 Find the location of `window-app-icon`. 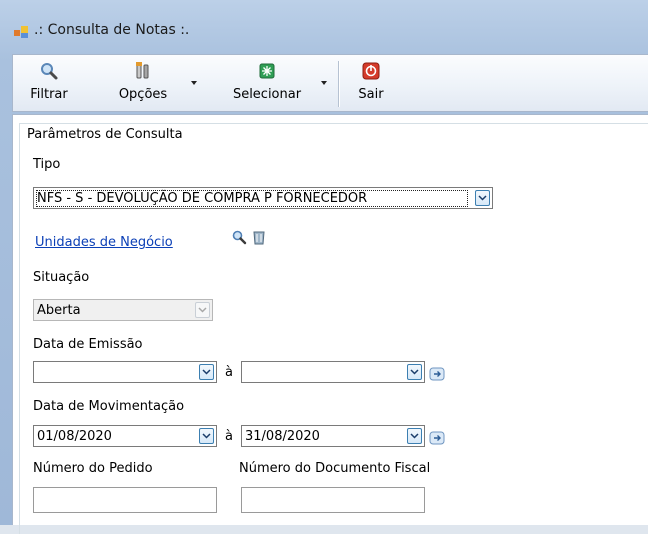

window-app-icon is located at coordinates (21, 32).